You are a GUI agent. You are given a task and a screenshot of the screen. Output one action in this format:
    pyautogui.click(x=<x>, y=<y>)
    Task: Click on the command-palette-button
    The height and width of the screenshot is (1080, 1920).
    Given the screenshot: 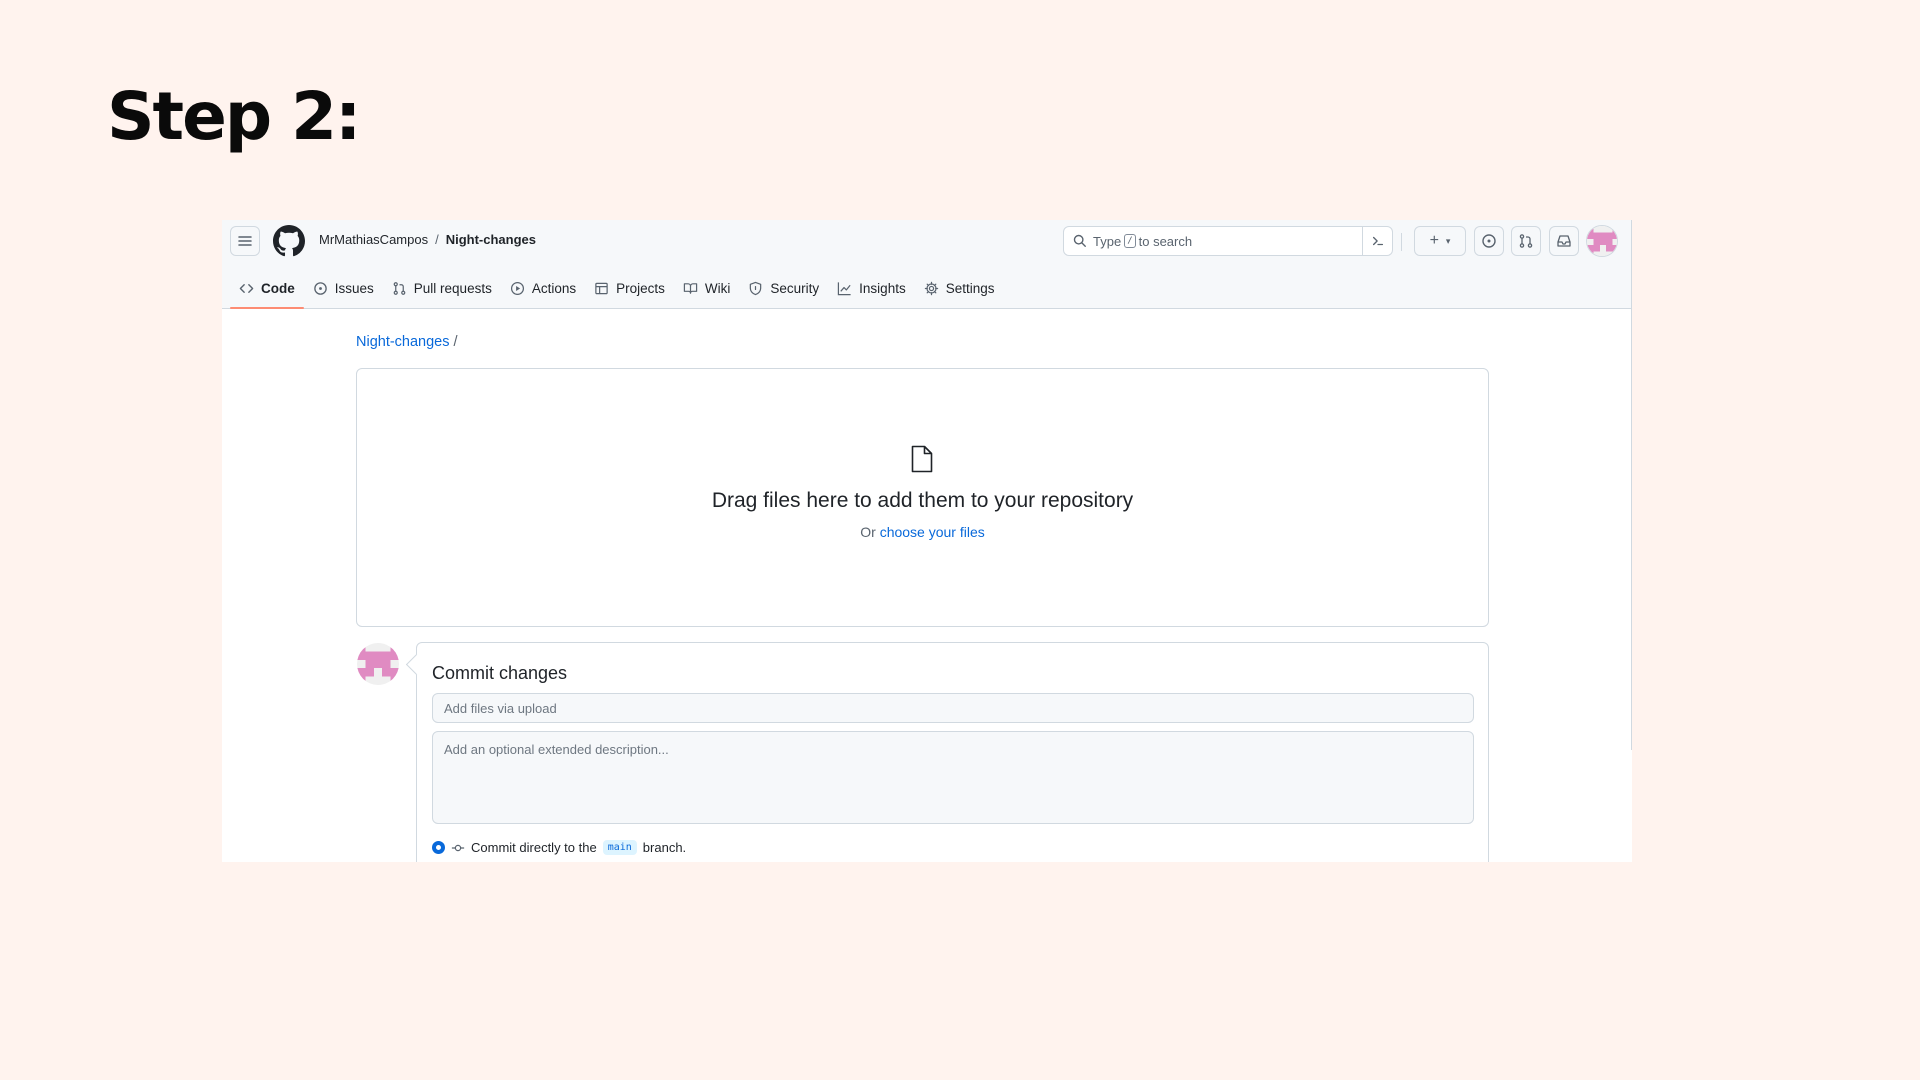 What is the action you would take?
    pyautogui.click(x=1377, y=241)
    